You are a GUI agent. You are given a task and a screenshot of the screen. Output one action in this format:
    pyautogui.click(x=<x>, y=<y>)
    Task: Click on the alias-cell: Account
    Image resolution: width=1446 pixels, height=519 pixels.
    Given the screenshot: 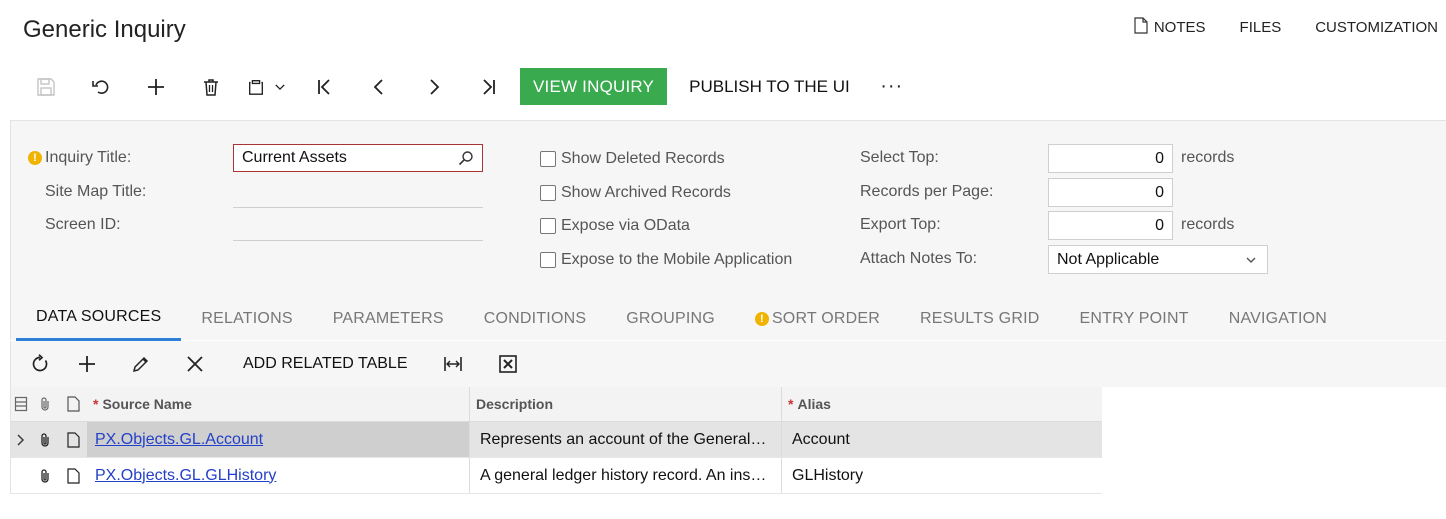 What is the action you would take?
    pyautogui.click(x=938, y=439)
    